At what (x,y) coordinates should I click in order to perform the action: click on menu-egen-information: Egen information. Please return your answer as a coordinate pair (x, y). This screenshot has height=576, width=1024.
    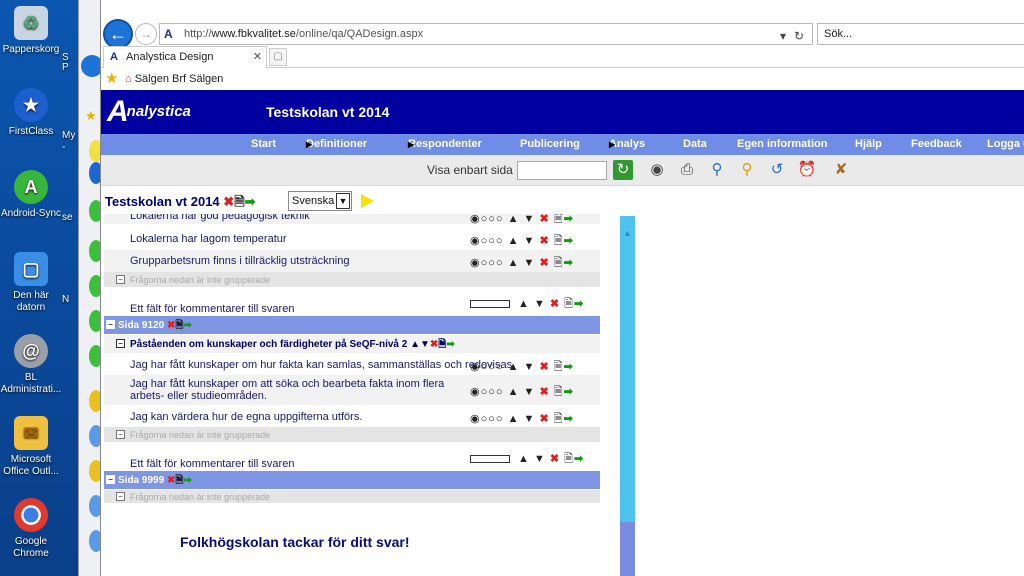
    Looking at the image, I should click on (782, 144).